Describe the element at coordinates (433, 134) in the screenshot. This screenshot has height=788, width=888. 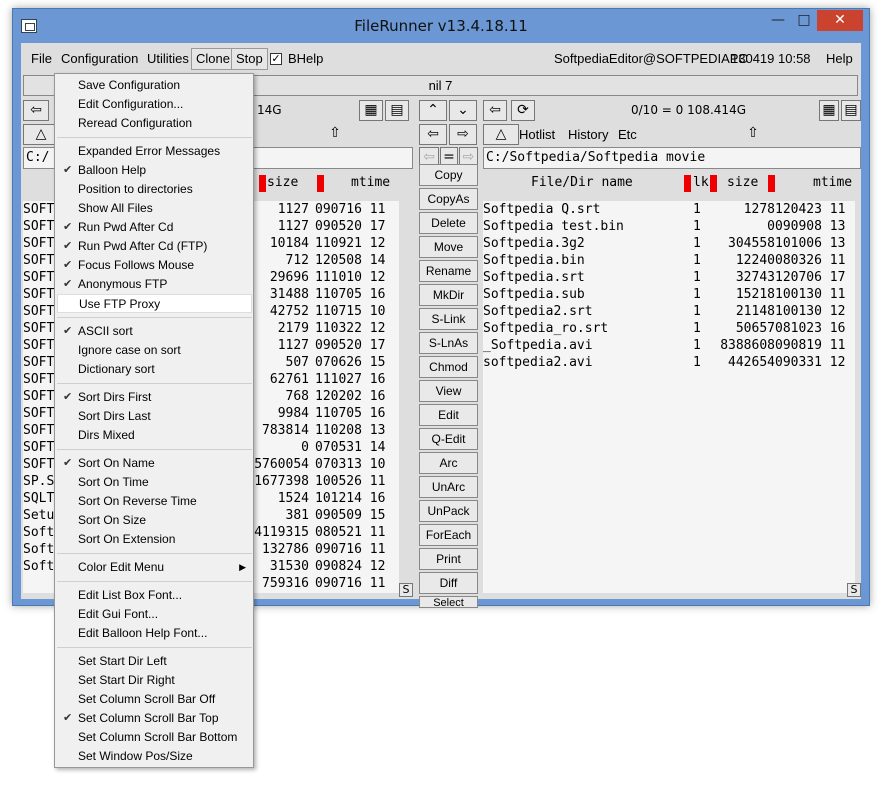
I see `copy-left-icon: ⇦` at that location.